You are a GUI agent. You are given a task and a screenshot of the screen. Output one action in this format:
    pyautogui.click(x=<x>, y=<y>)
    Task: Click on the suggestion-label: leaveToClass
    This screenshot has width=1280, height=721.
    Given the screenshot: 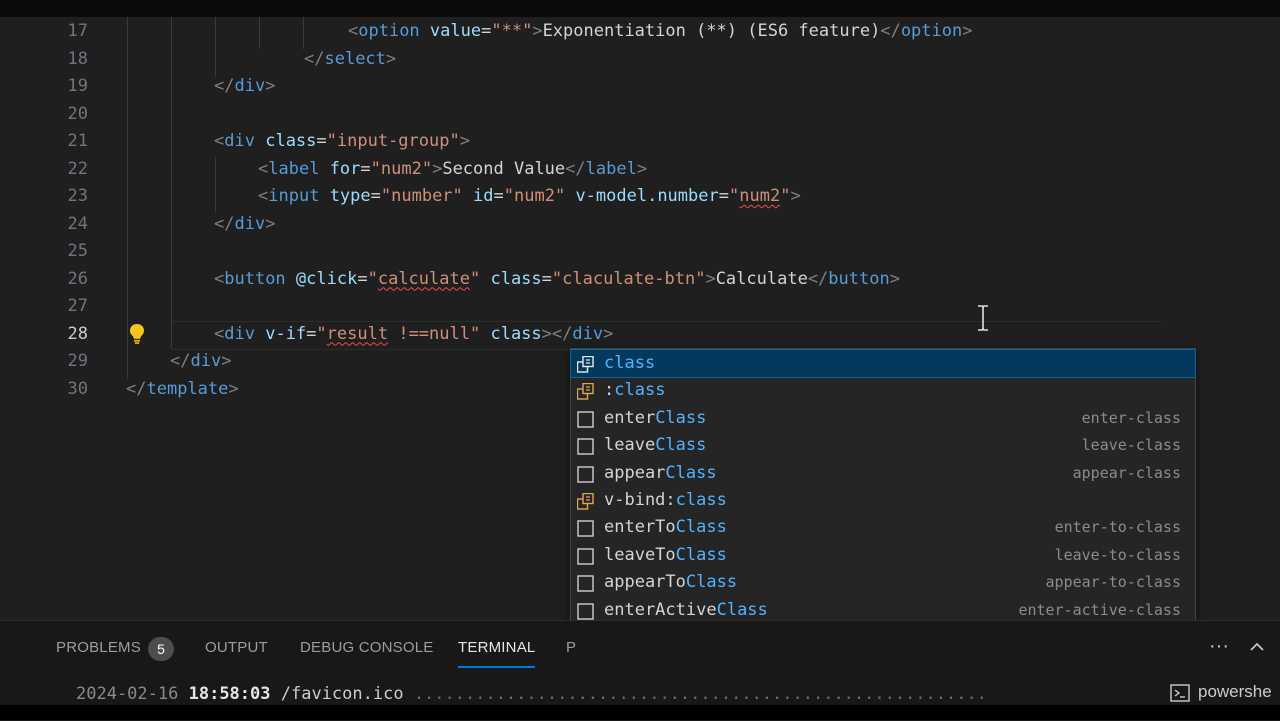 What is the action you would take?
    pyautogui.click(x=665, y=554)
    